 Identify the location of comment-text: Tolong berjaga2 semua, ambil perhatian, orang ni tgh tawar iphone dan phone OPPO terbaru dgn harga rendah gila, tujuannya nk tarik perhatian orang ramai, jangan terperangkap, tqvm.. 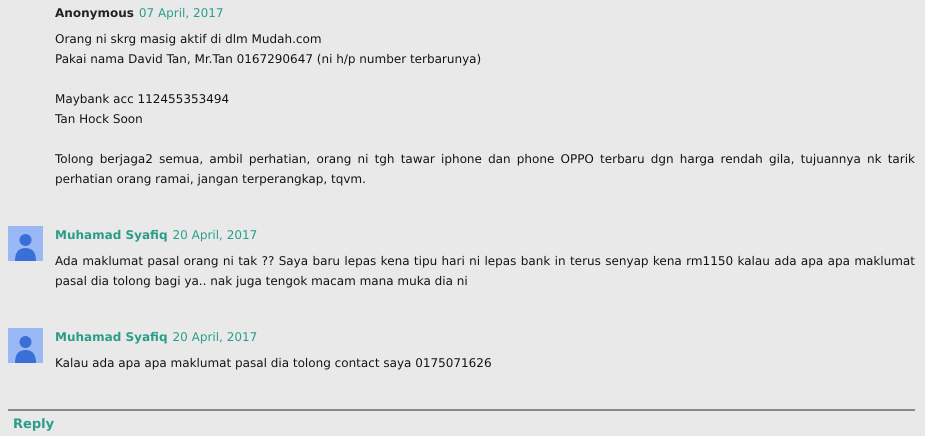
(485, 169).